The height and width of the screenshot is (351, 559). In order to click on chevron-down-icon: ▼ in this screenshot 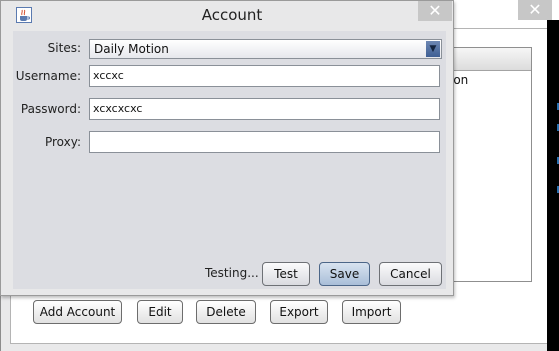, I will do `click(433, 49)`.